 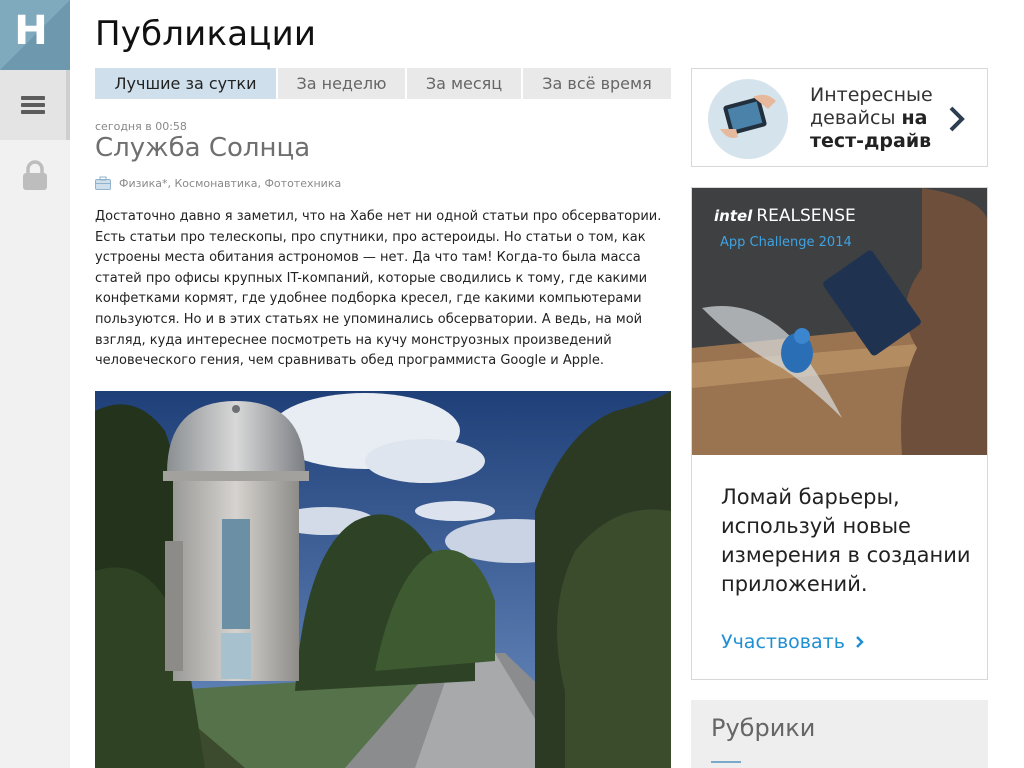 What do you see at coordinates (856, 118) in the screenshot?
I see `promo-line2-prefix: девайсы` at bounding box center [856, 118].